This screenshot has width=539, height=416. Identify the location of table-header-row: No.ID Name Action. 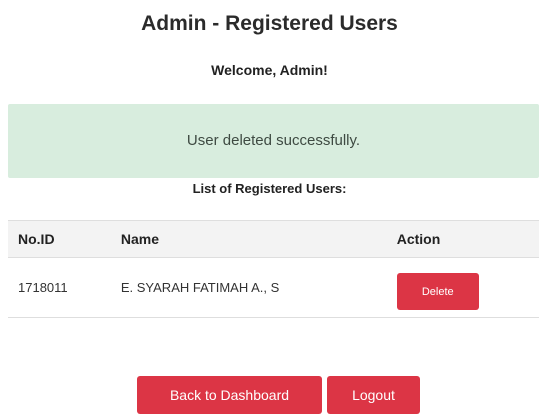
(273, 239).